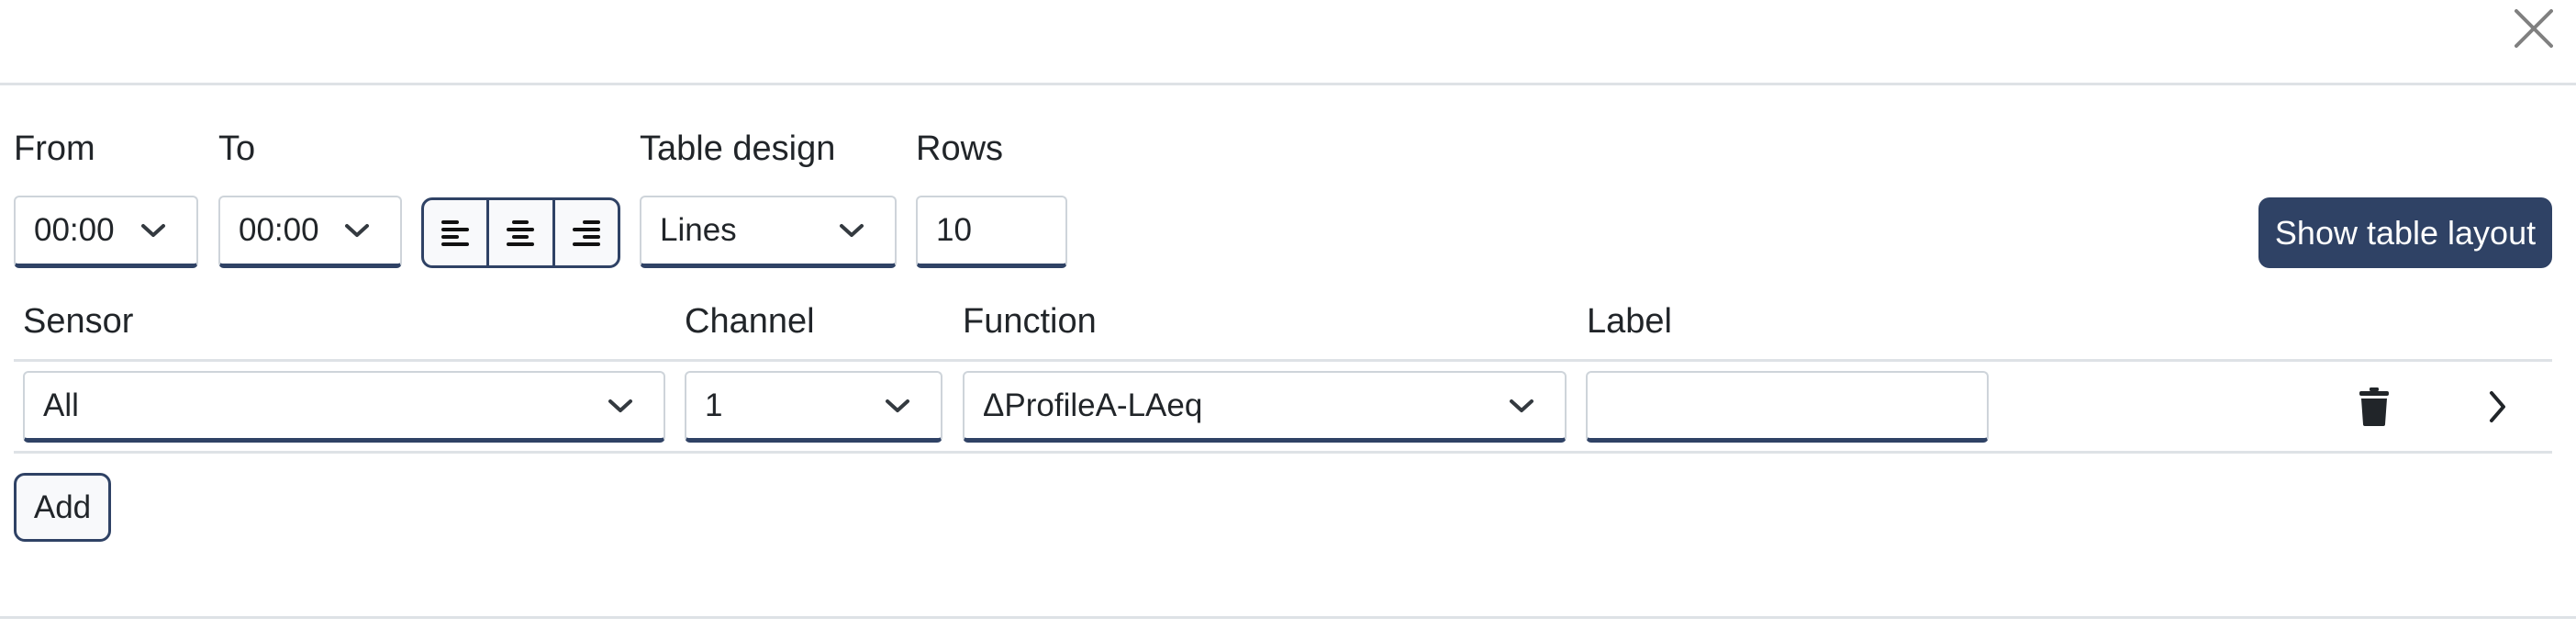 This screenshot has height=640, width=2576. What do you see at coordinates (74, 230) in the screenshot?
I see `from-value: 00:00` at bounding box center [74, 230].